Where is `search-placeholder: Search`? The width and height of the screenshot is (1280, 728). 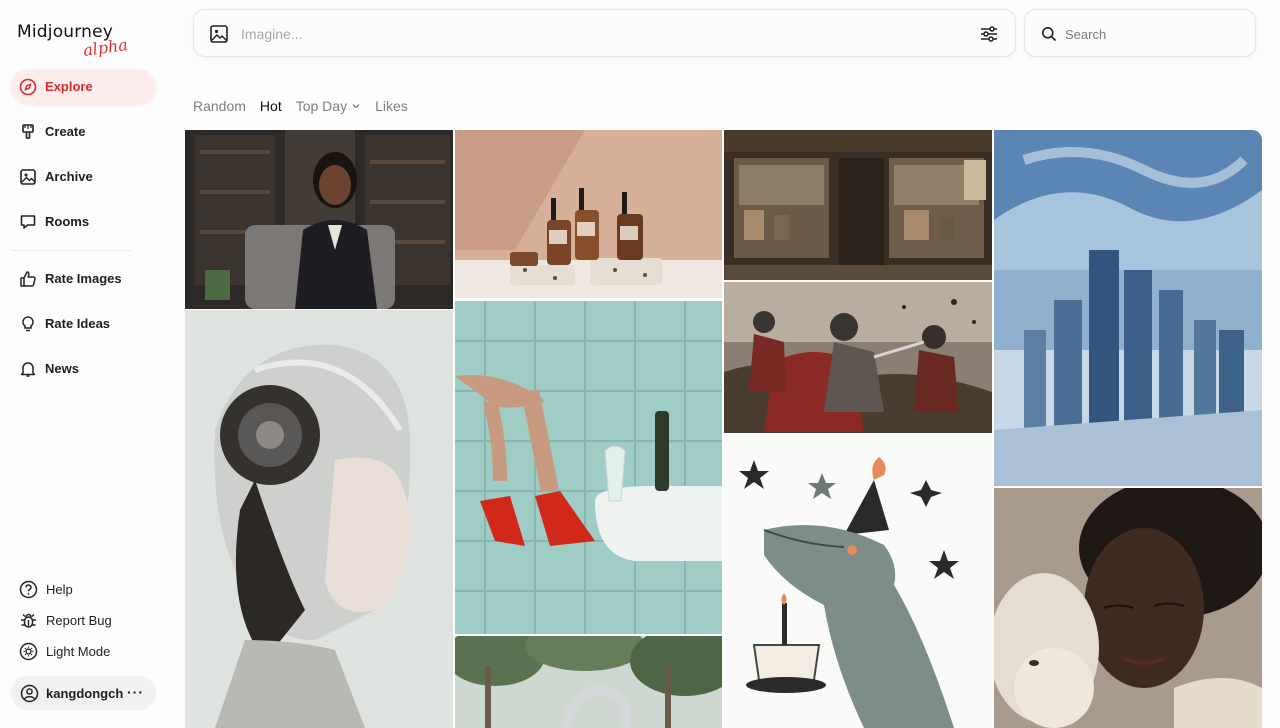
search-placeholder: Search is located at coordinates (1086, 34).